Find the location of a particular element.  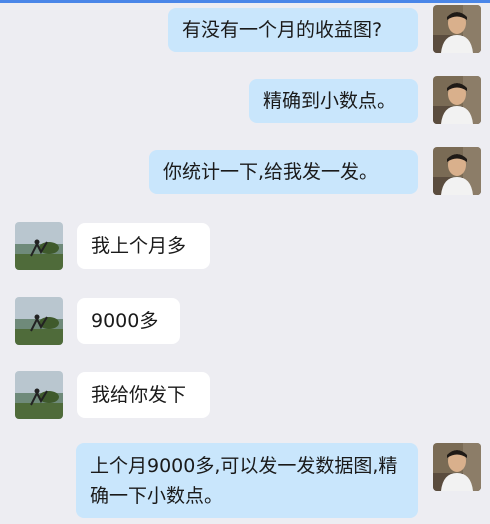

message-bubble-outgoing: 有没有一个月的收益图? is located at coordinates (293, 30).